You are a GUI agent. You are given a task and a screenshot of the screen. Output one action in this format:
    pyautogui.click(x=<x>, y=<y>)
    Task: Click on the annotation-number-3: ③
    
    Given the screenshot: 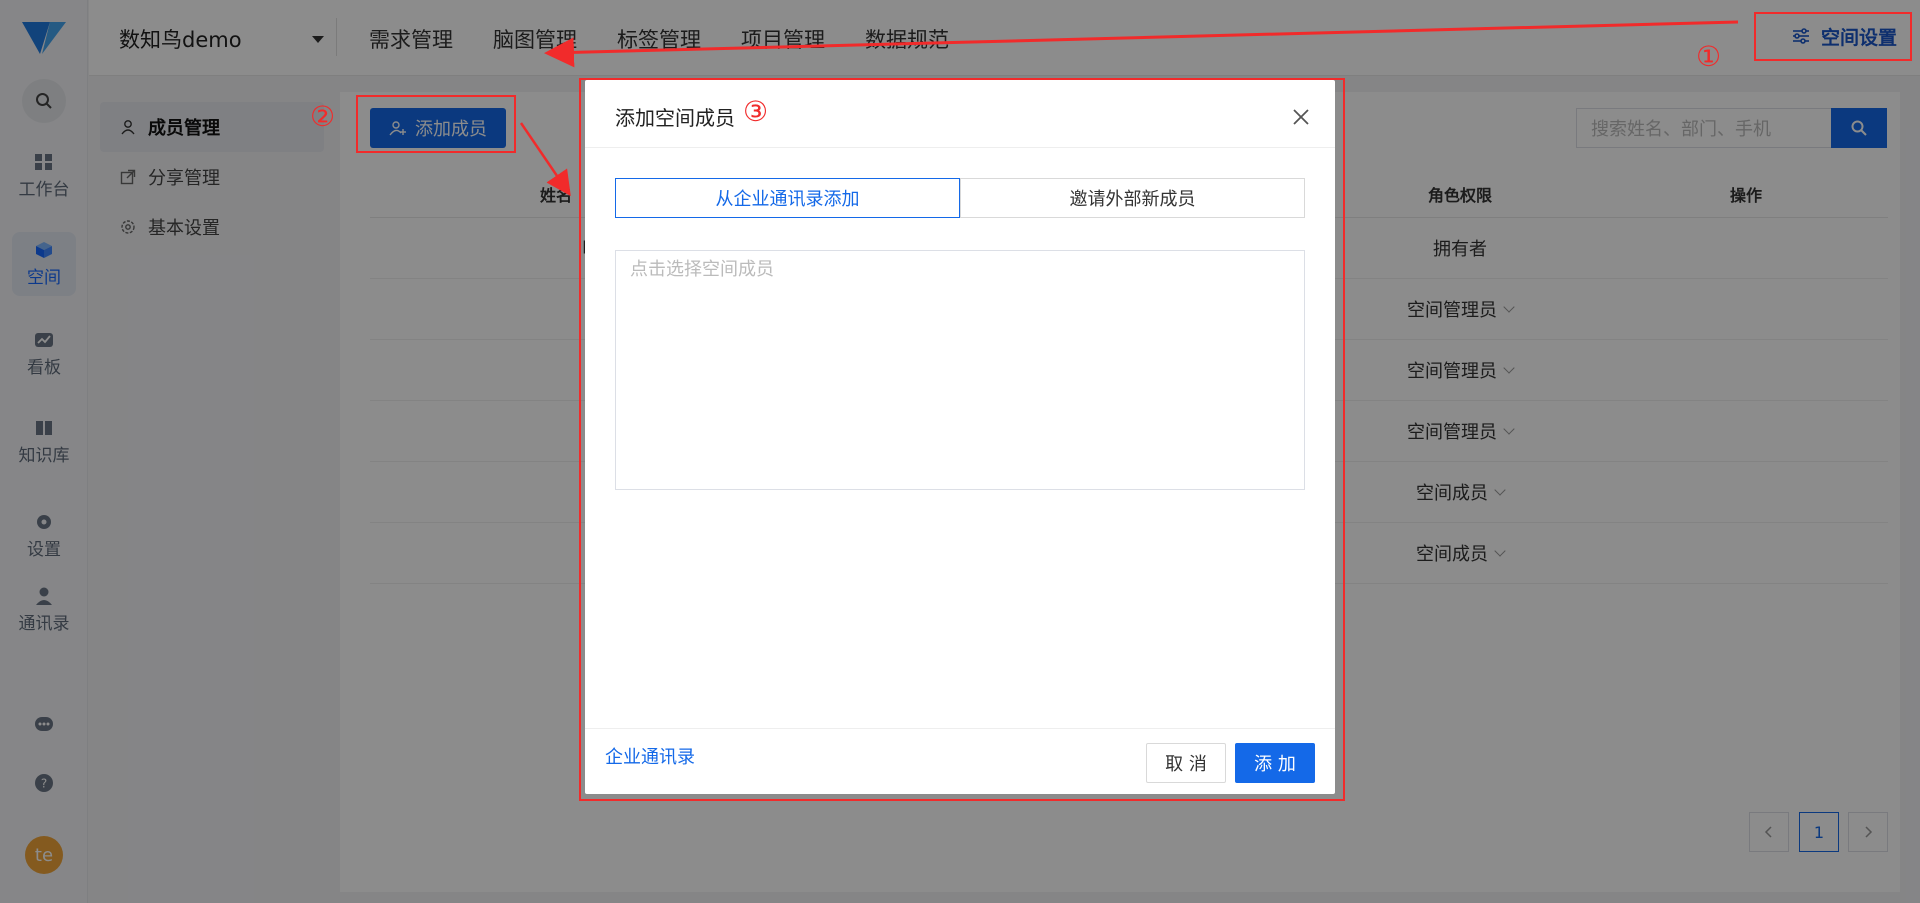 What is the action you would take?
    pyautogui.click(x=756, y=111)
    